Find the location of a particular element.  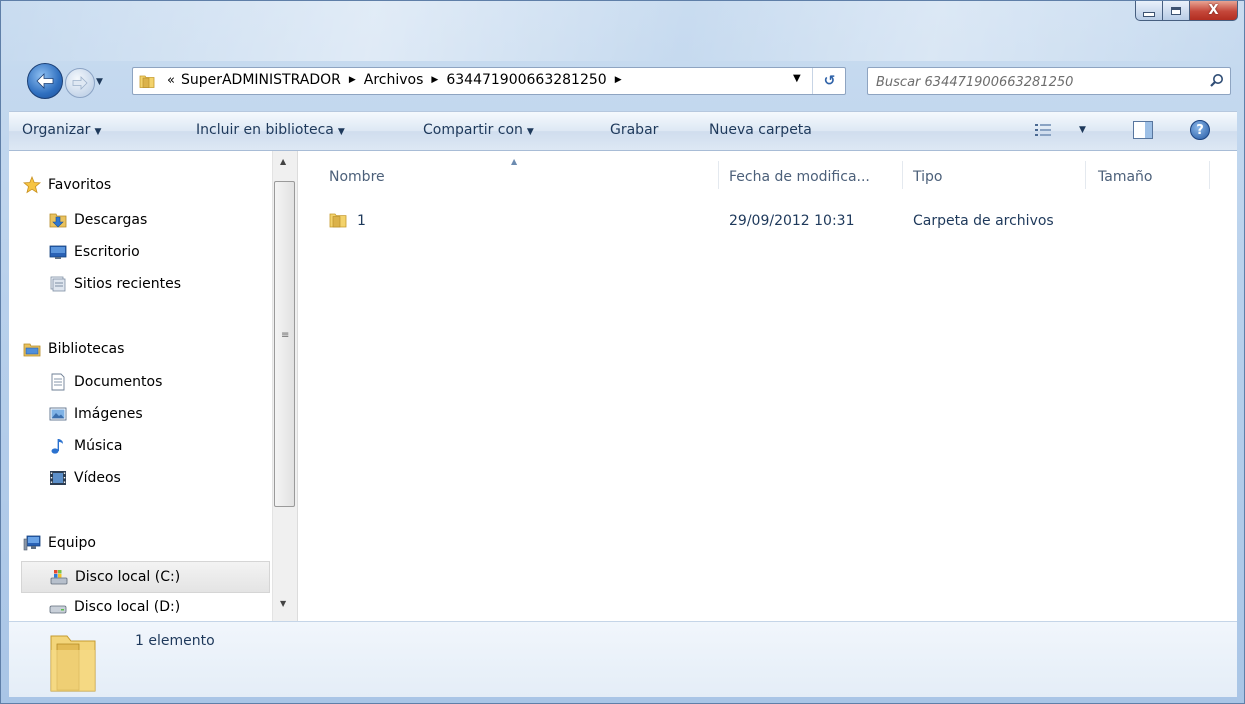

downloads-icon is located at coordinates (58, 220).